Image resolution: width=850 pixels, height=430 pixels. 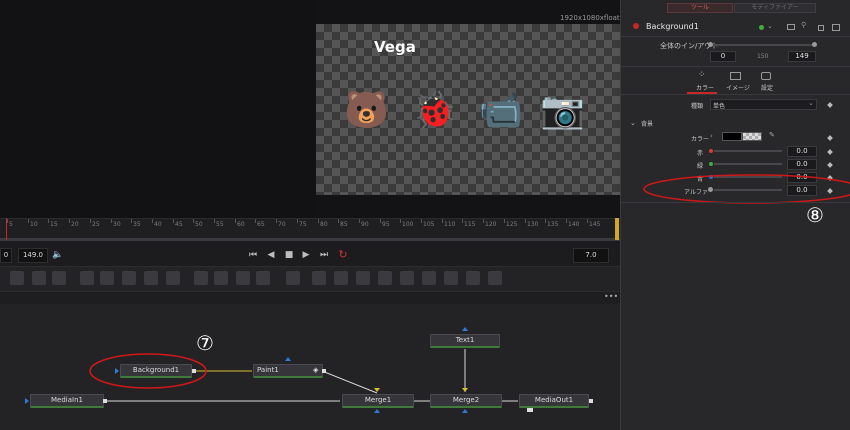 I want to click on node-merge1: Merge1, so click(x=378, y=401).